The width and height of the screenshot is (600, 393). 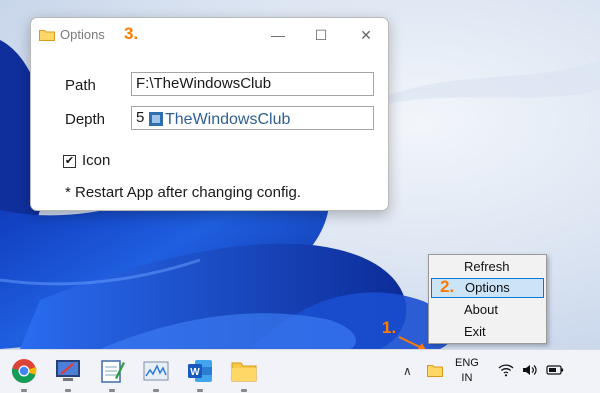 I want to click on svg-text: W, so click(x=195, y=372).